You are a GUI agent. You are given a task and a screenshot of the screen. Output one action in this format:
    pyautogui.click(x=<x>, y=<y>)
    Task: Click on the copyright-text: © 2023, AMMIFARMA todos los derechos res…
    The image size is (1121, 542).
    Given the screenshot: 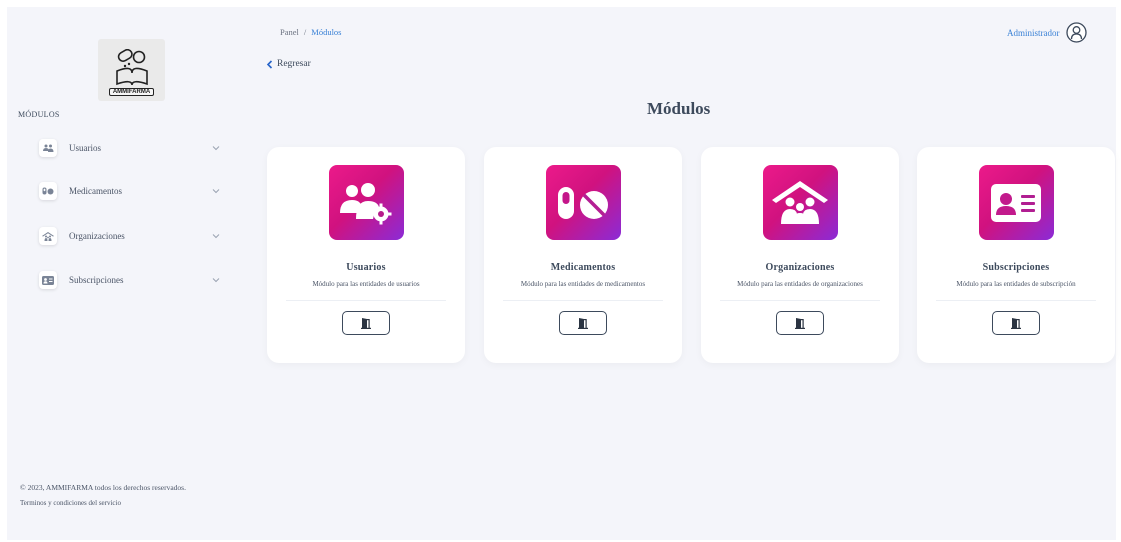 What is the action you would take?
    pyautogui.click(x=103, y=487)
    